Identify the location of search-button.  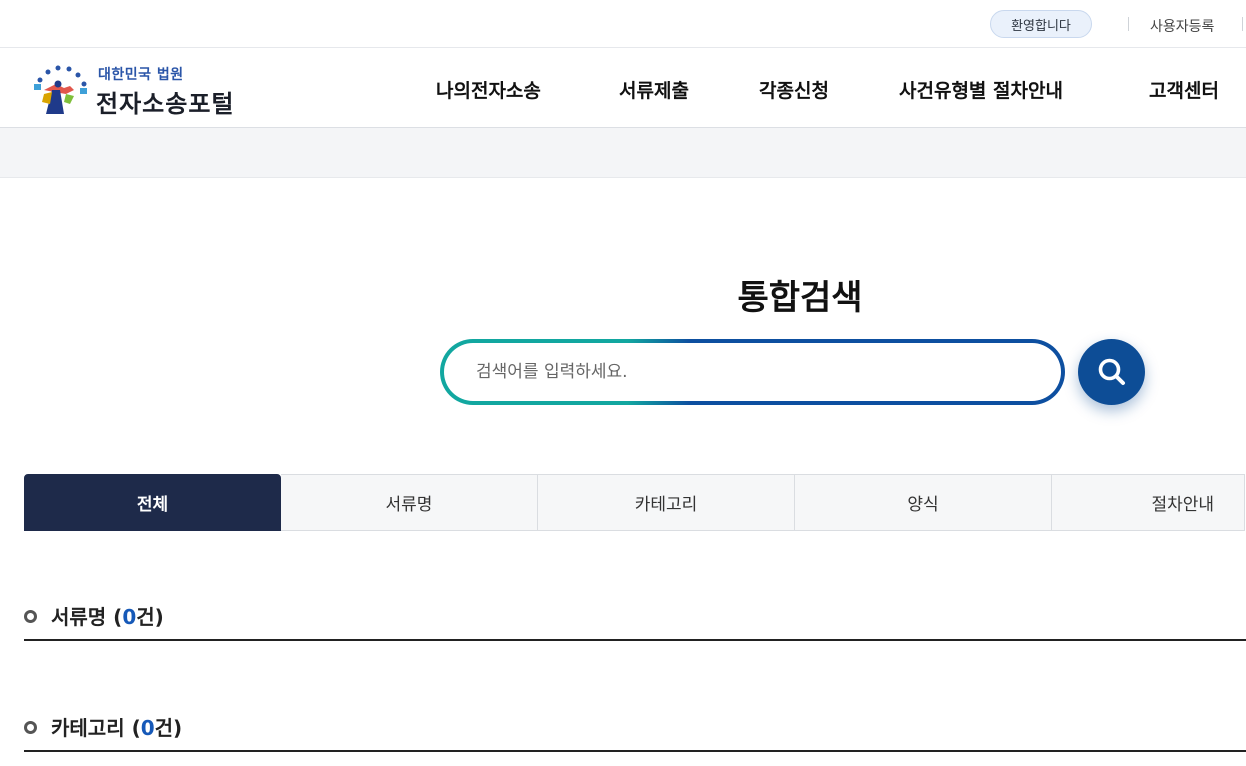
(1111, 372).